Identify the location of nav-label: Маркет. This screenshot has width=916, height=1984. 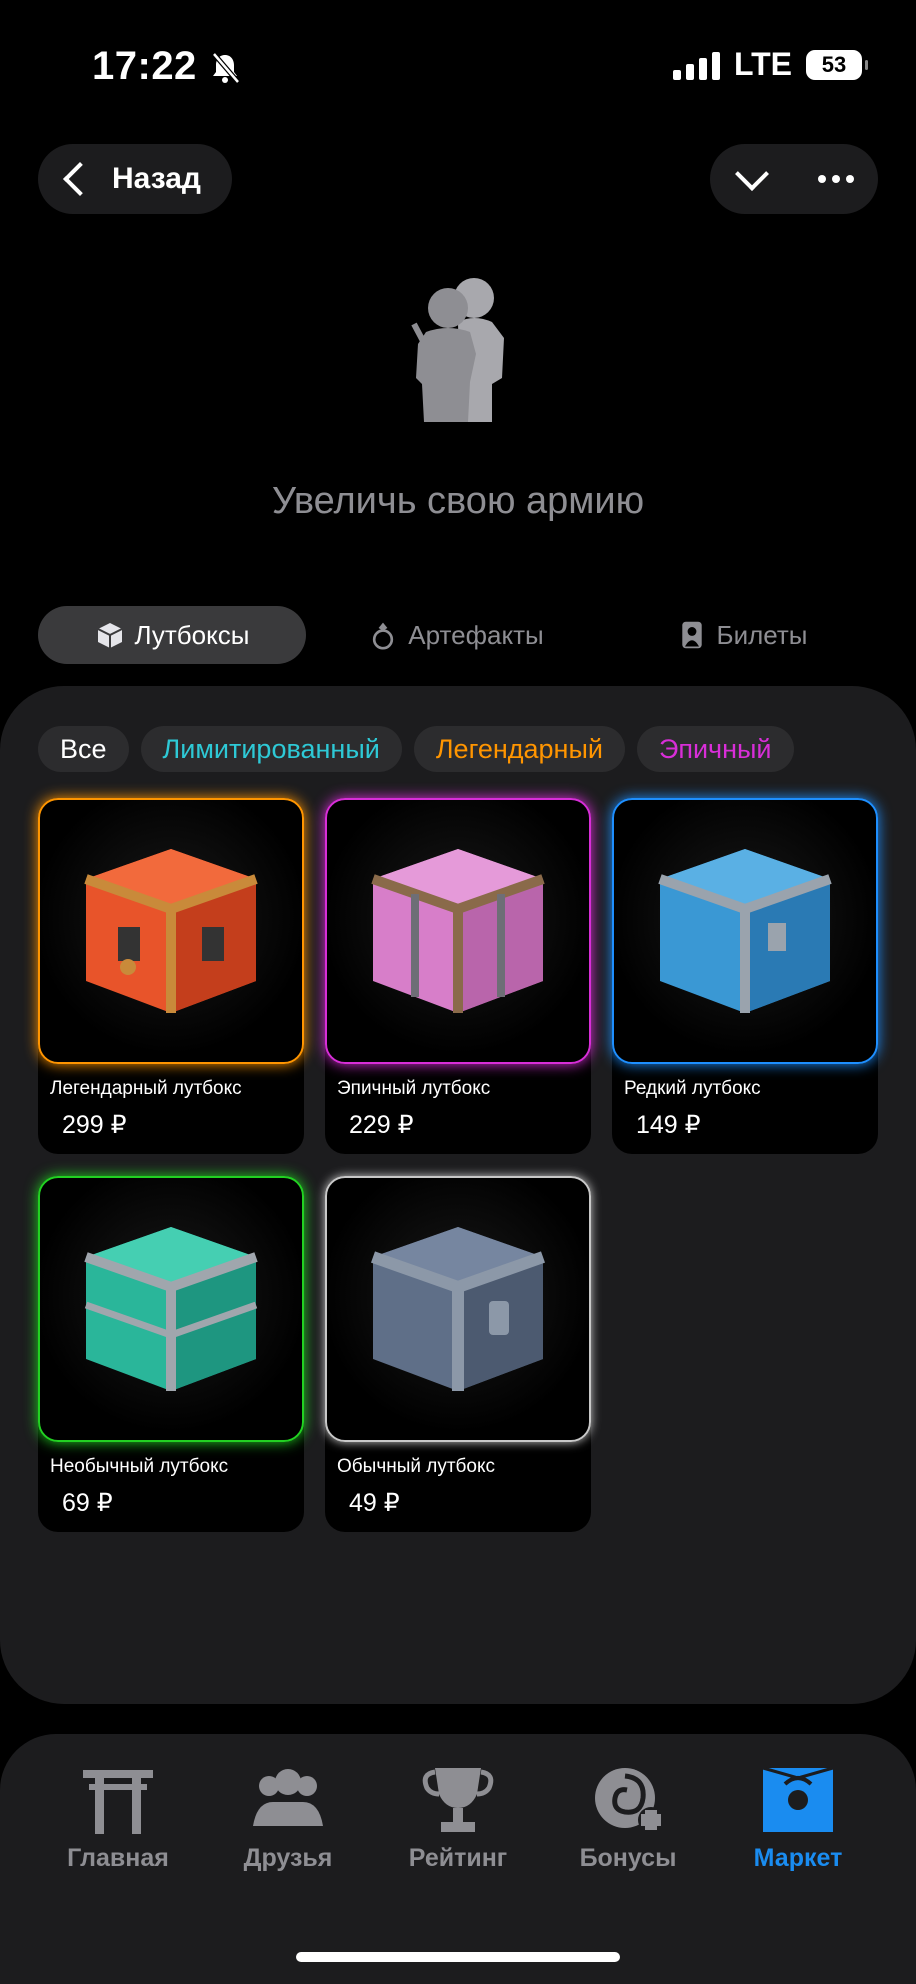
(798, 1858).